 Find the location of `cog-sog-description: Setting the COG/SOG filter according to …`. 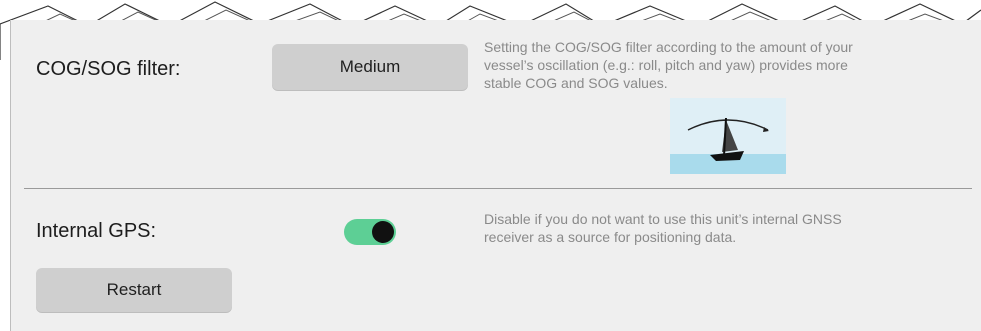

cog-sog-description: Setting the COG/SOG filter according to … is located at coordinates (668, 65).